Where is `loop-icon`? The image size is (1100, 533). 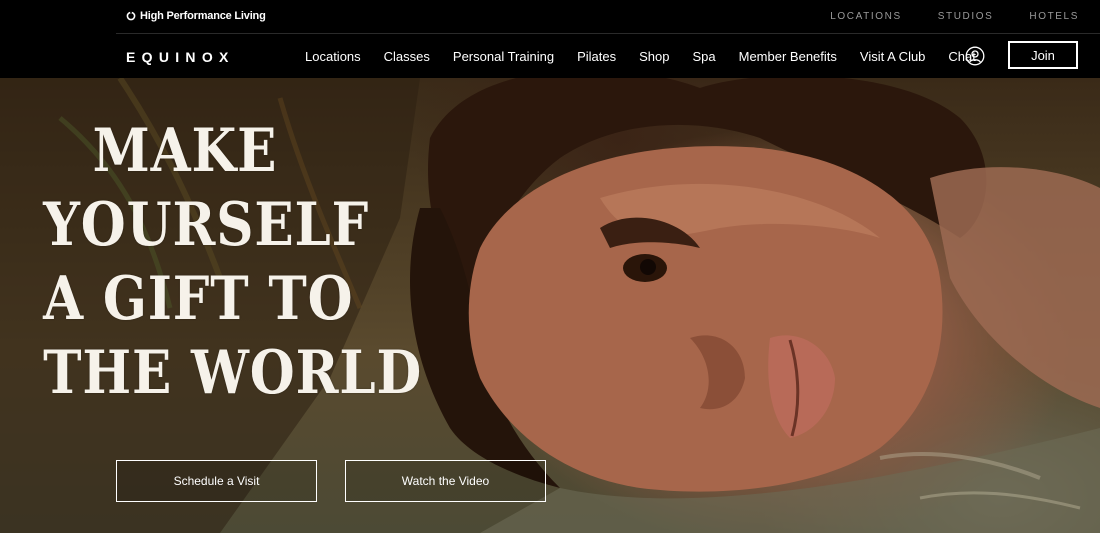
loop-icon is located at coordinates (131, 16).